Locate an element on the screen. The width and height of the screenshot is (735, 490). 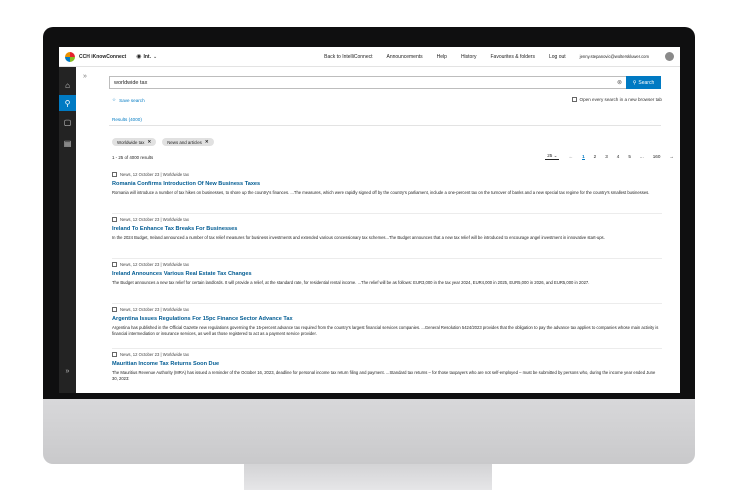
page-size-select: 25 ⌄ is located at coordinates (552, 156).